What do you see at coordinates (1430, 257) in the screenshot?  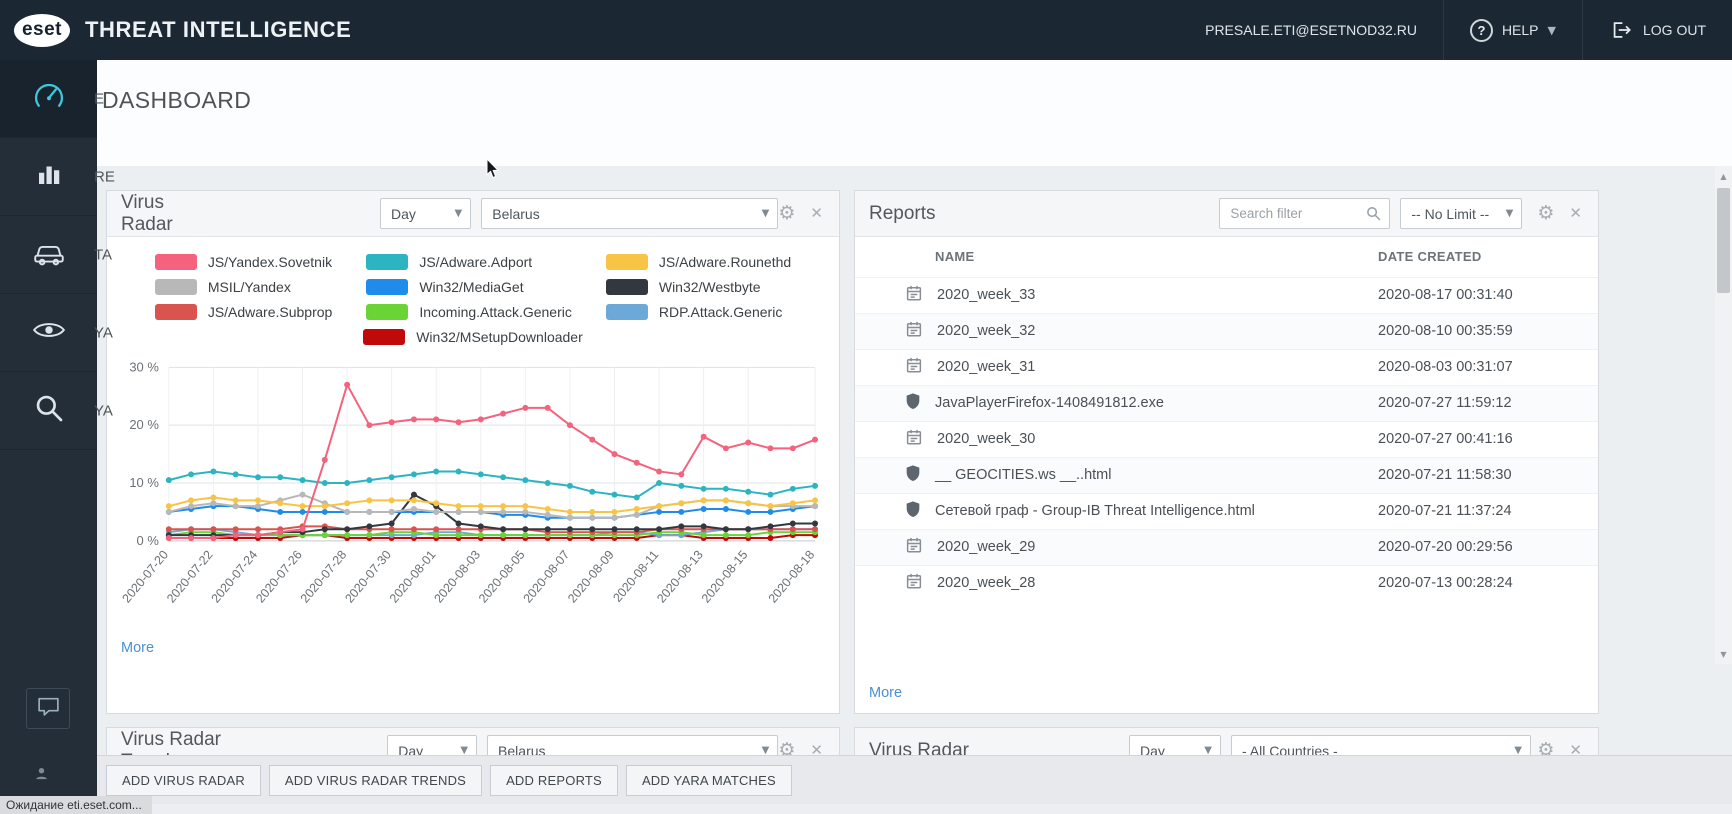 I see `column-header-date: DATE CREATED` at bounding box center [1430, 257].